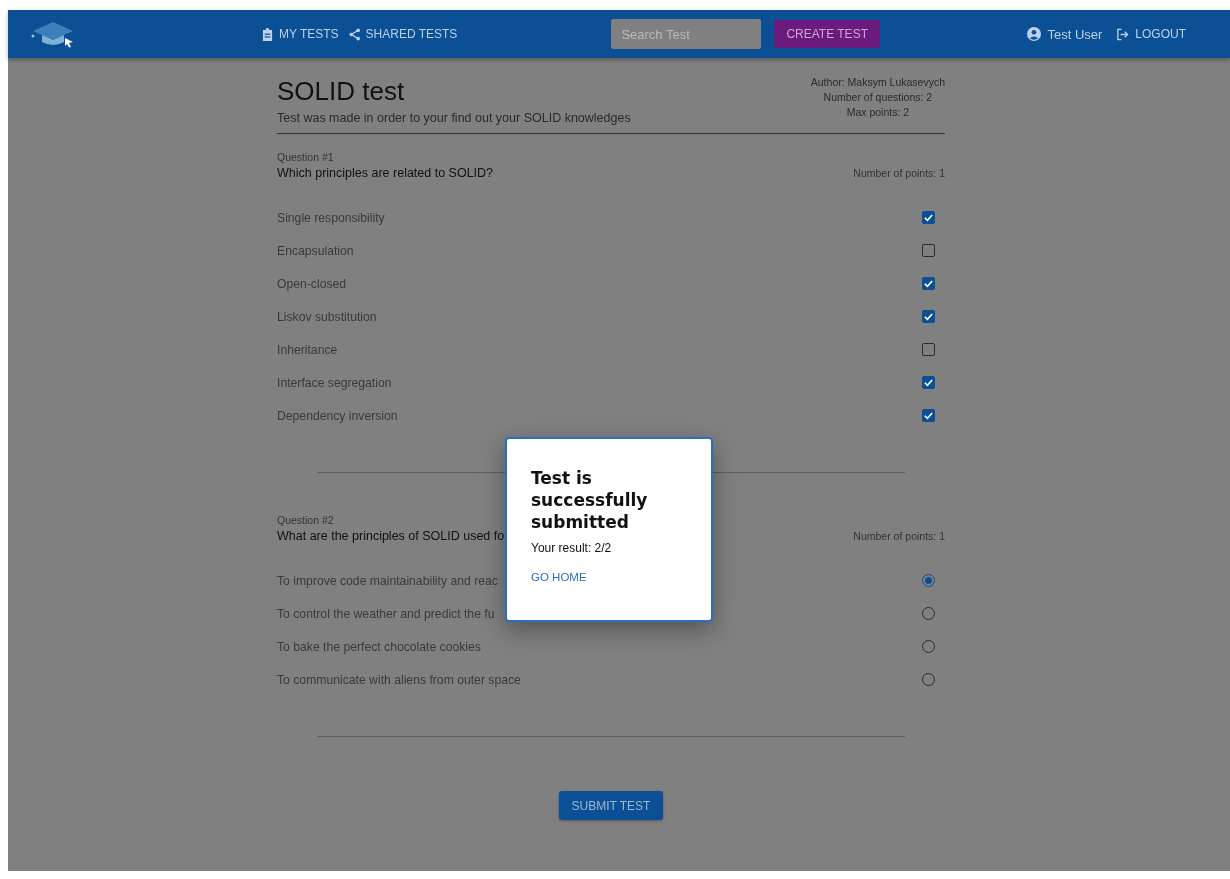 This screenshot has height=879, width=1230. What do you see at coordinates (559, 577) in the screenshot?
I see `go-home-button: GO HOME` at bounding box center [559, 577].